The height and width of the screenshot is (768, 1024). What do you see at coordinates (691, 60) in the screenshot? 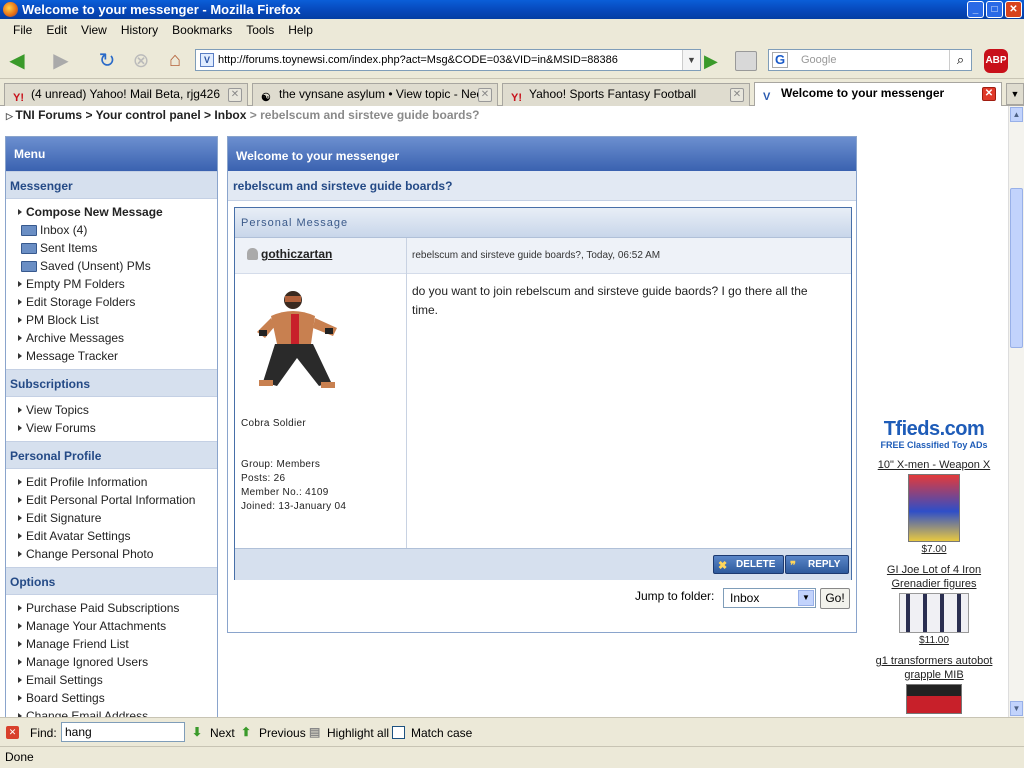
I see `url-dropdown-icon: ▼` at bounding box center [691, 60].